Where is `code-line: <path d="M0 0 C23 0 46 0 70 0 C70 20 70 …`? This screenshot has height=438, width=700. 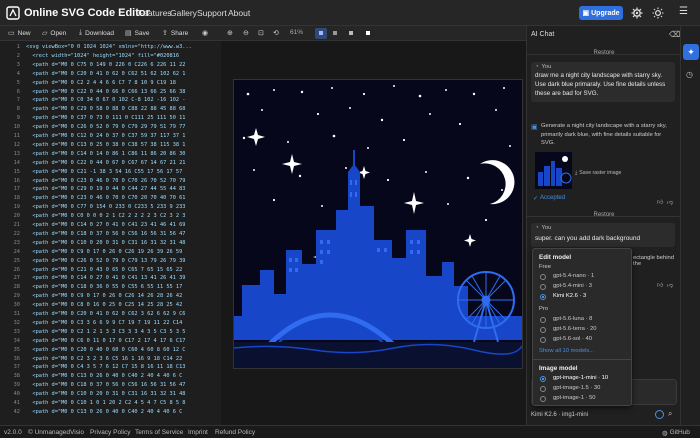
code-line: <path d="M0 0 C23 0 46 0 70 0 C70 20 70 … is located at coordinates (105, 198).